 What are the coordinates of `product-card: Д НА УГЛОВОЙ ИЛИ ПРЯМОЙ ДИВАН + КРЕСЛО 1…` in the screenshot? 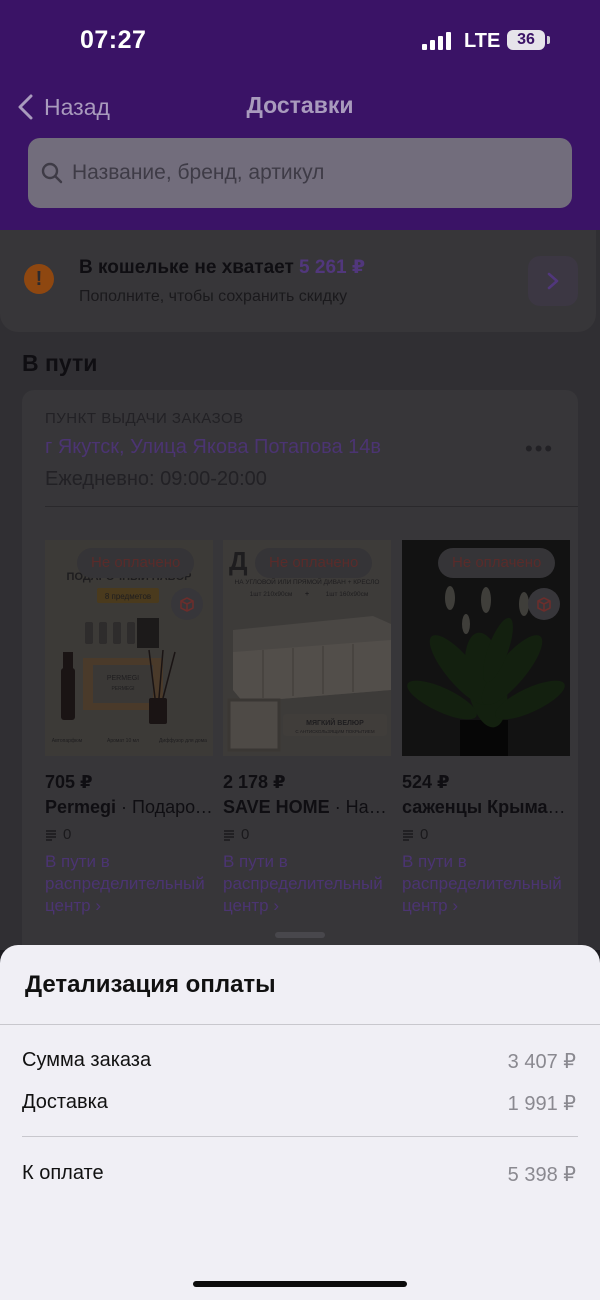 It's located at (307, 728).